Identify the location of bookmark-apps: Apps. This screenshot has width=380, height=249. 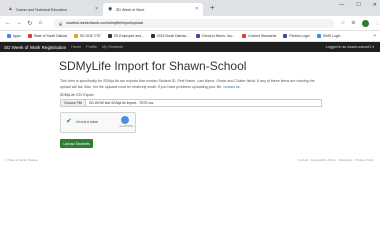
(14, 36).